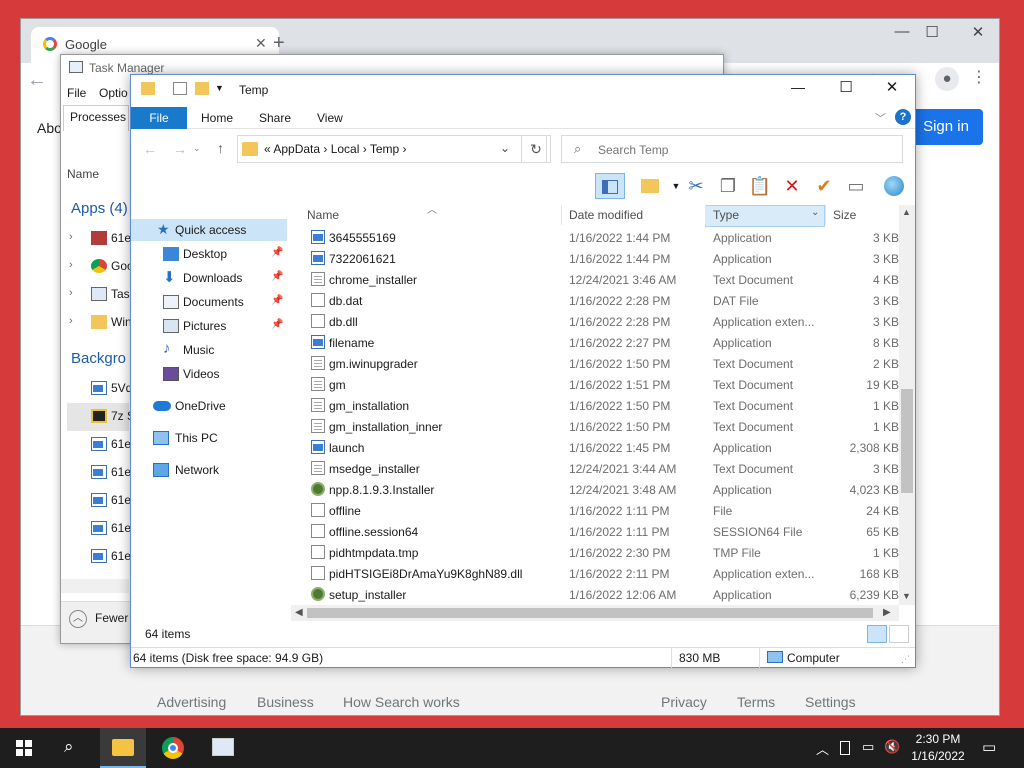 The image size is (1024, 768). I want to click on footer-link-settings: Settings, so click(830, 702).